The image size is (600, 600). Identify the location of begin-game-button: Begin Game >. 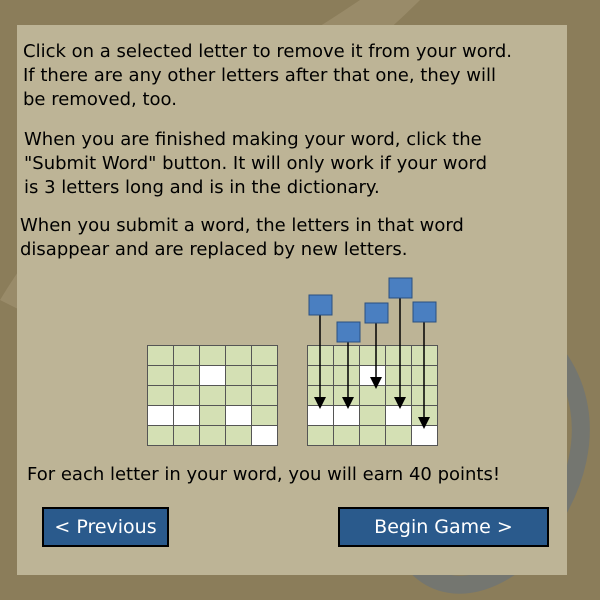
(443, 527).